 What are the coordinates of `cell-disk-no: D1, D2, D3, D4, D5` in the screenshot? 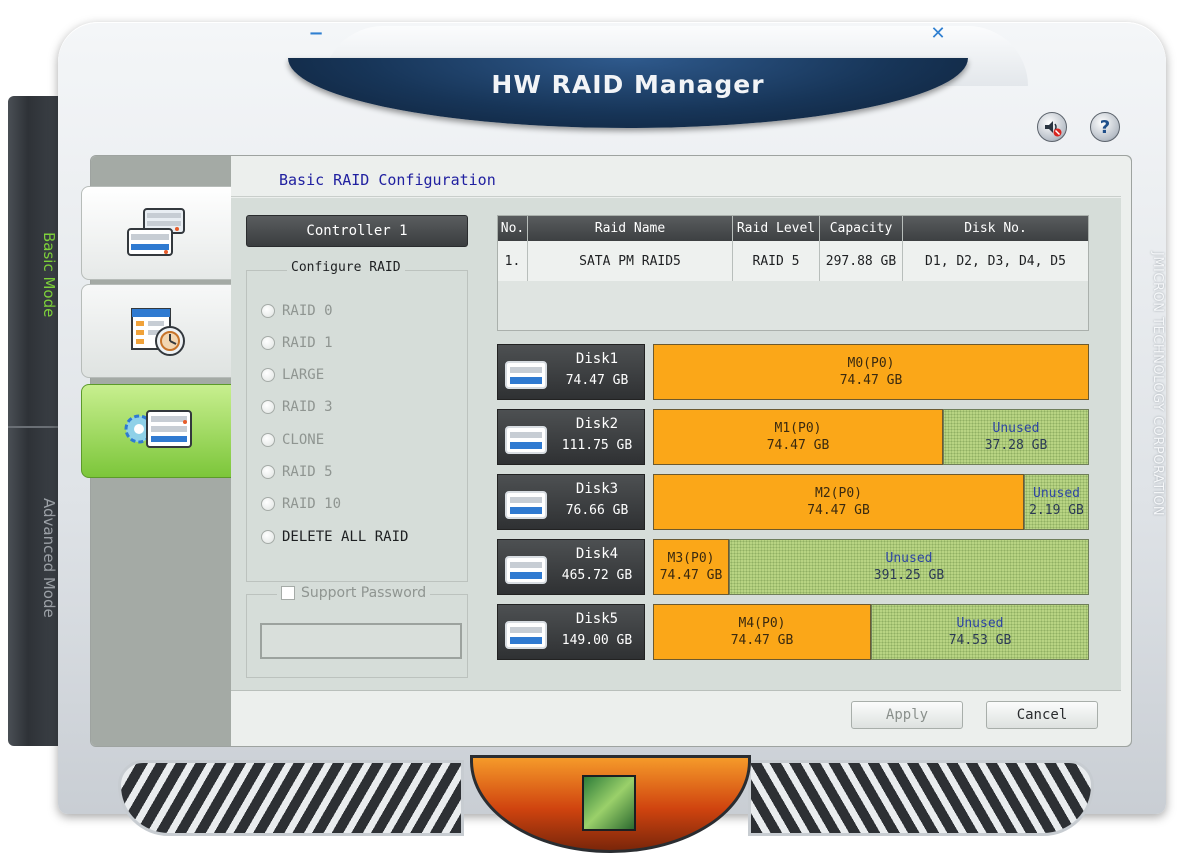 It's located at (995, 261).